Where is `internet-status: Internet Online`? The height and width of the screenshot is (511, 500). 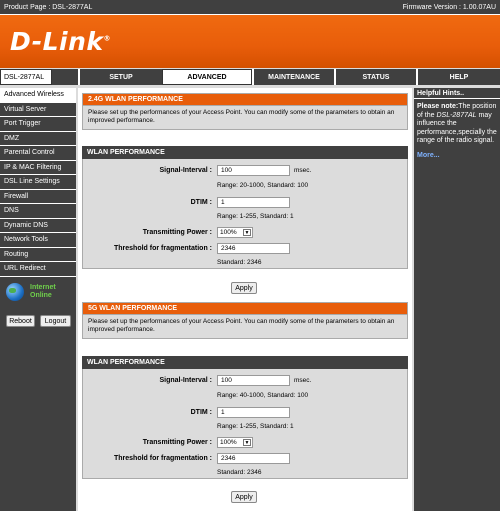
internet-status: Internet Online is located at coordinates (39, 292).